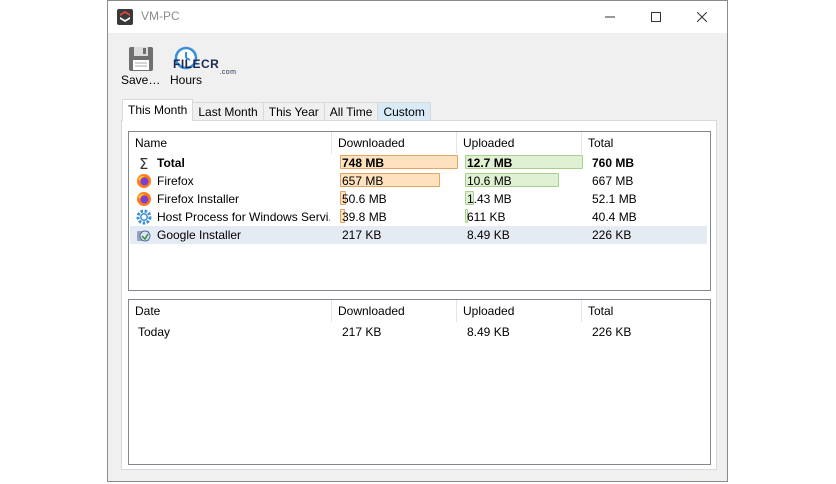 The height and width of the screenshot is (484, 836). I want to click on watermark-text: FILECR, so click(196, 64).